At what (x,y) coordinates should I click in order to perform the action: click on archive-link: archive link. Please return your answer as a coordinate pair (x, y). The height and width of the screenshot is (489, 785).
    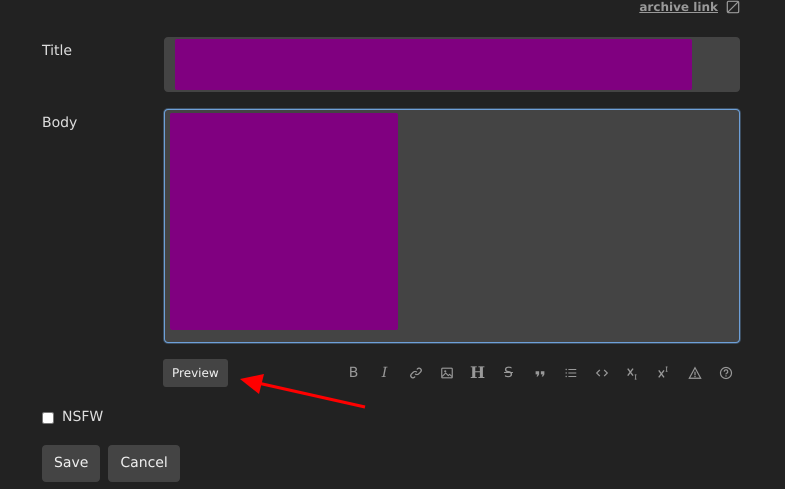
    Looking at the image, I should click on (678, 7).